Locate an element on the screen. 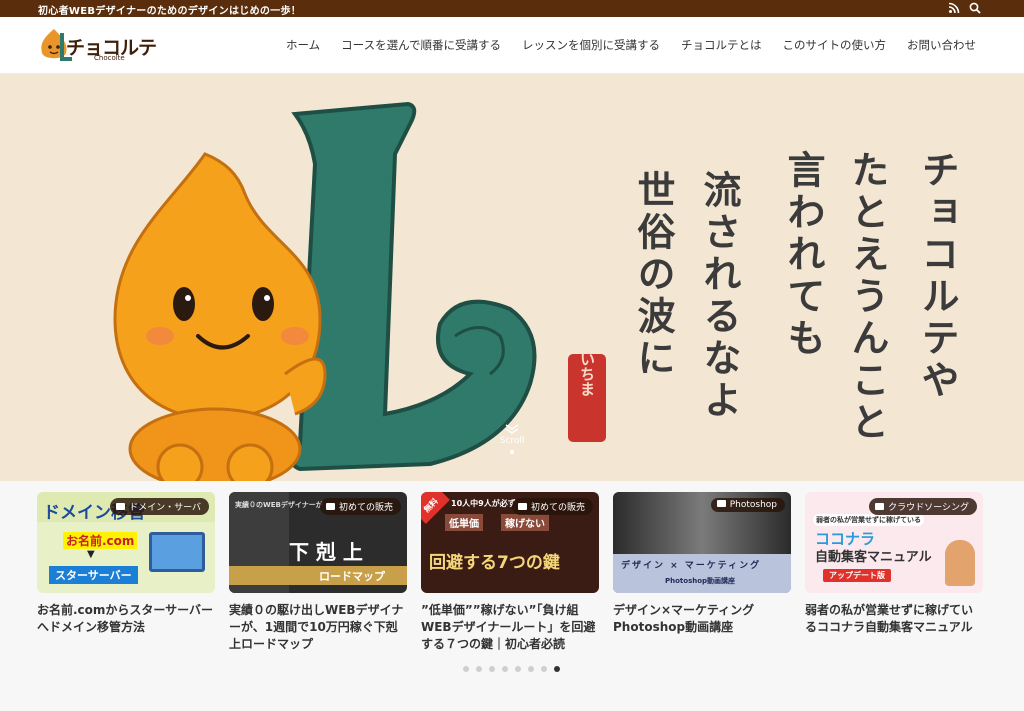 This screenshot has height=711, width=1024. poem-line-4: 流されるなよ is located at coordinates (719, 296).